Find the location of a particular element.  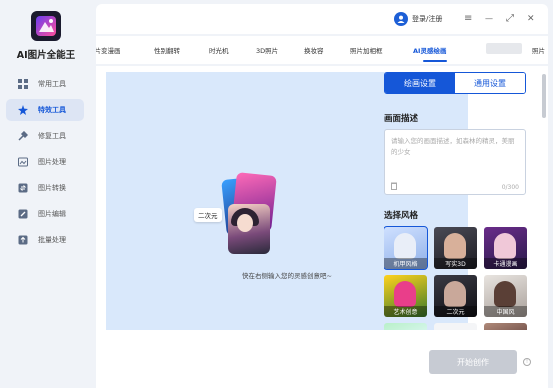

style-title: 选择风格 is located at coordinates (401, 216).